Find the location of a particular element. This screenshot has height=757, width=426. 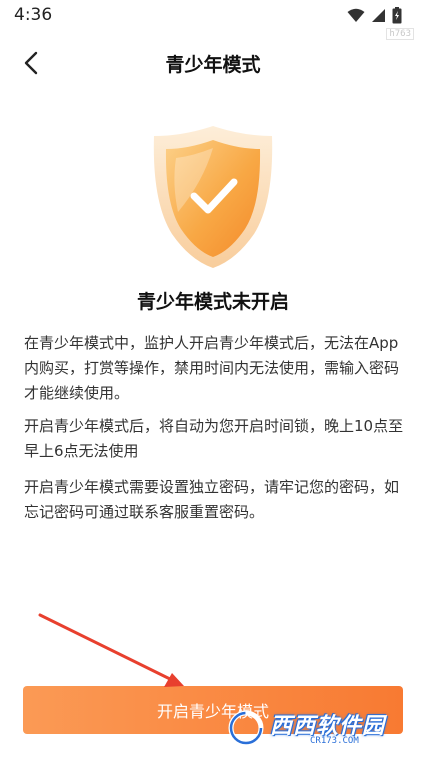

enable-youth-mode-button: 开启青少年模式 is located at coordinates (213, 710).